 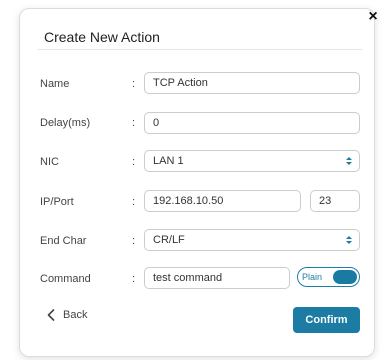 What do you see at coordinates (65, 123) in the screenshot?
I see `delay-label: Delay(ms)` at bounding box center [65, 123].